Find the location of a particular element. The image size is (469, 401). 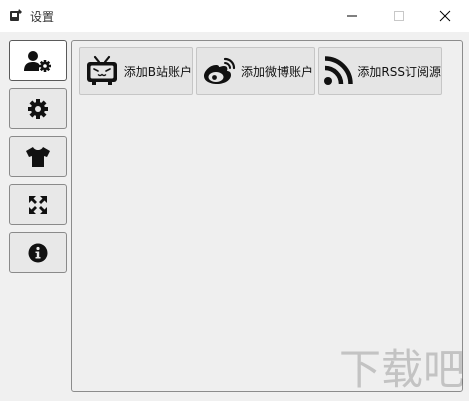

user-gear-icon is located at coordinates (37, 61).